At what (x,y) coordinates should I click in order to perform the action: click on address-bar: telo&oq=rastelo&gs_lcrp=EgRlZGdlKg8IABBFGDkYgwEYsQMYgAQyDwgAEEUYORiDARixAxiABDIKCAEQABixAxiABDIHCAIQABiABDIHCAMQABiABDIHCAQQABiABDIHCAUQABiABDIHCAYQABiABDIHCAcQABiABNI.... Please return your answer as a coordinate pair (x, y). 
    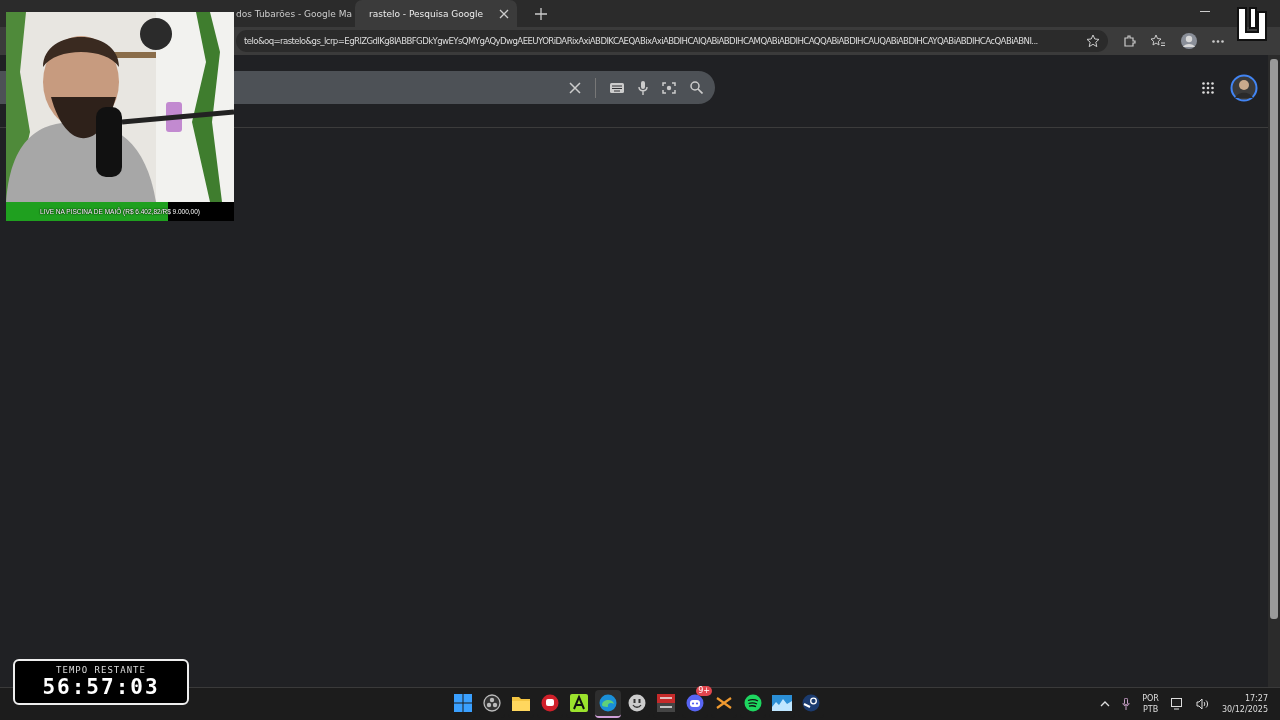
    Looking at the image, I should click on (672, 41).